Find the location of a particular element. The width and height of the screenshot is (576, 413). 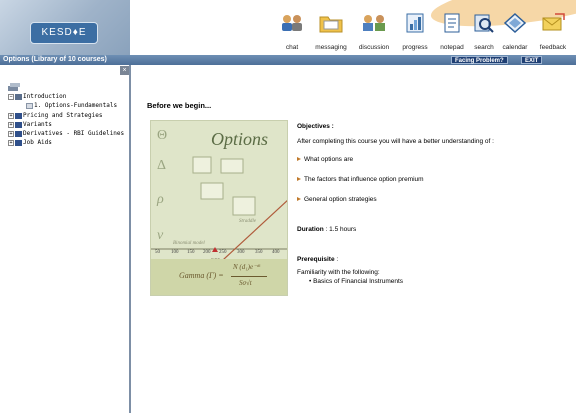

gamma-formula: Gamma (Γ) = N (d₁)e⁻ᵈᵗ Sσ√t is located at coordinates (219, 277).